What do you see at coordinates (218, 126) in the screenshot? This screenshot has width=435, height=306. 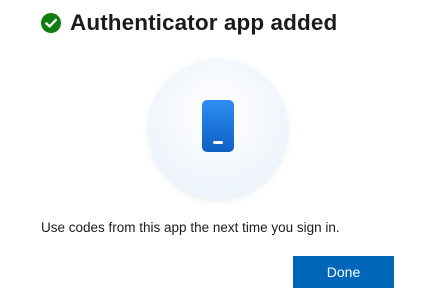 I see `phone-icon` at bounding box center [218, 126].